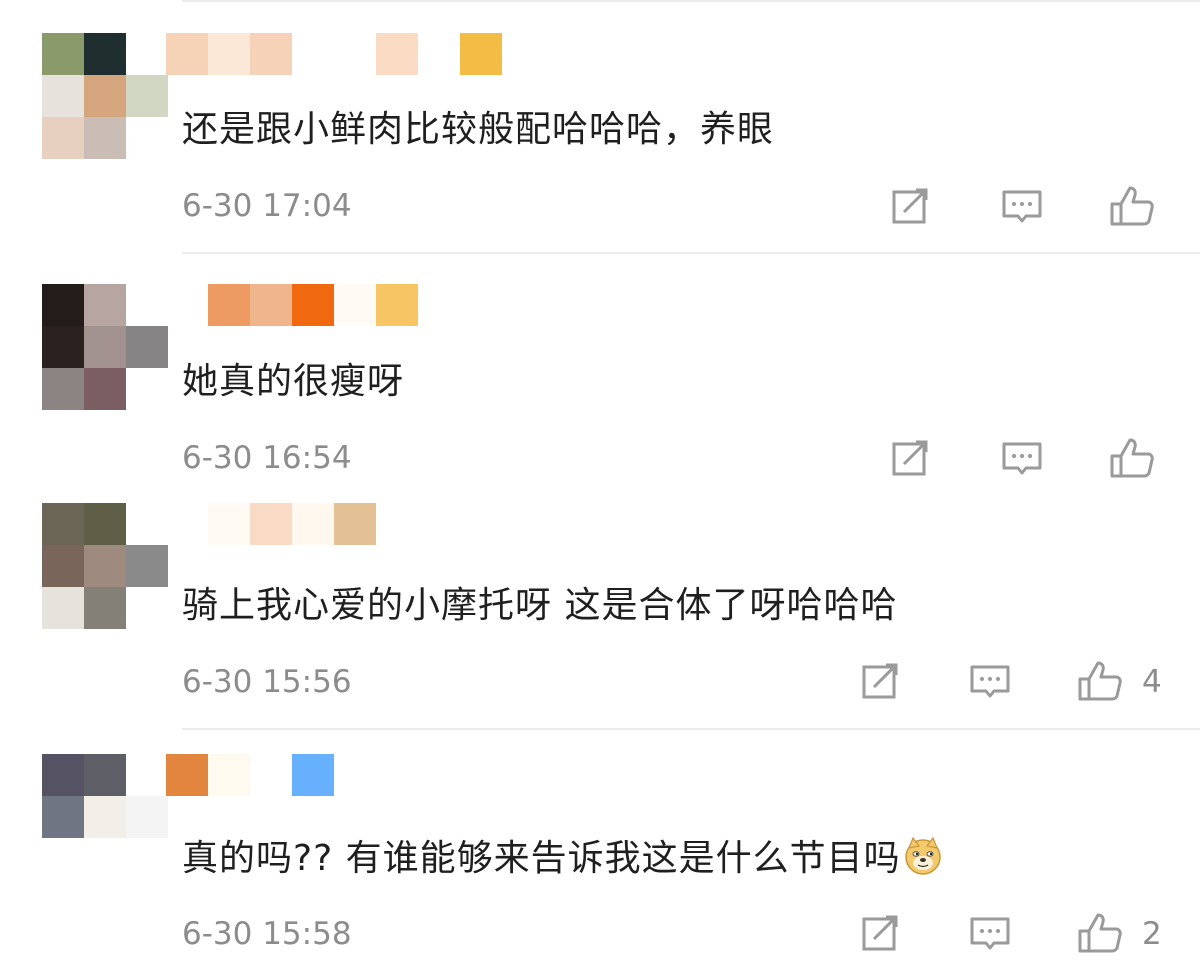  Describe the element at coordinates (541, 858) in the screenshot. I see `comment-text-content: 真的吗?? 有谁能够来告诉我这是什么节目吗` at that location.